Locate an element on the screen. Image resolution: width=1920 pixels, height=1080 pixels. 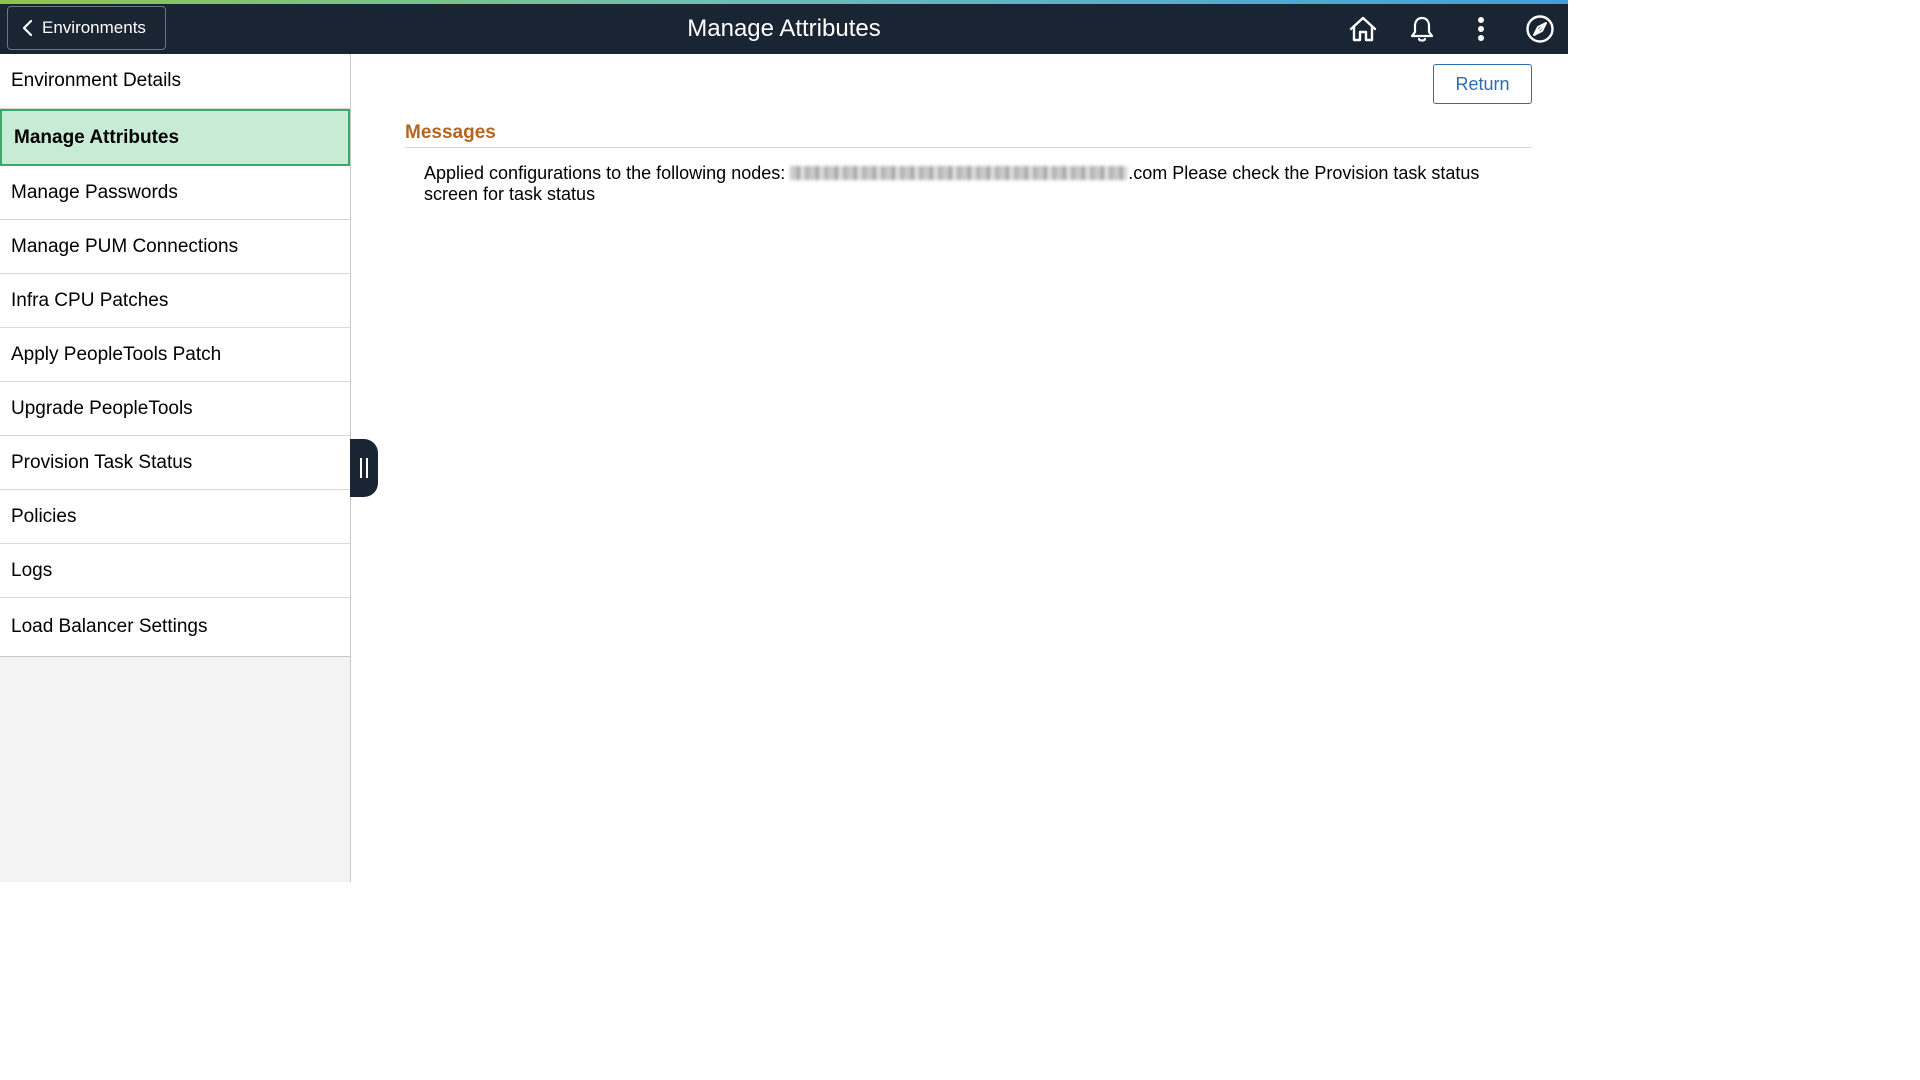
sidebar-item-infra-cpu-patches: Infra CPU Patches is located at coordinates (175, 301).